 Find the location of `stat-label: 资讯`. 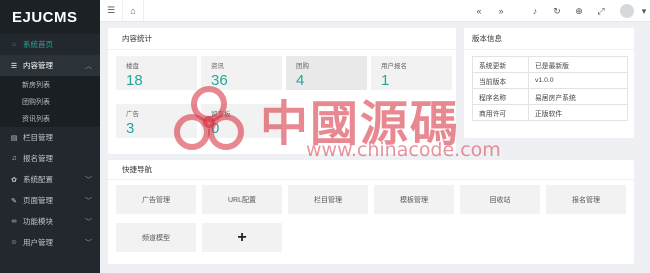

stat-label: 资讯 is located at coordinates (217, 66).